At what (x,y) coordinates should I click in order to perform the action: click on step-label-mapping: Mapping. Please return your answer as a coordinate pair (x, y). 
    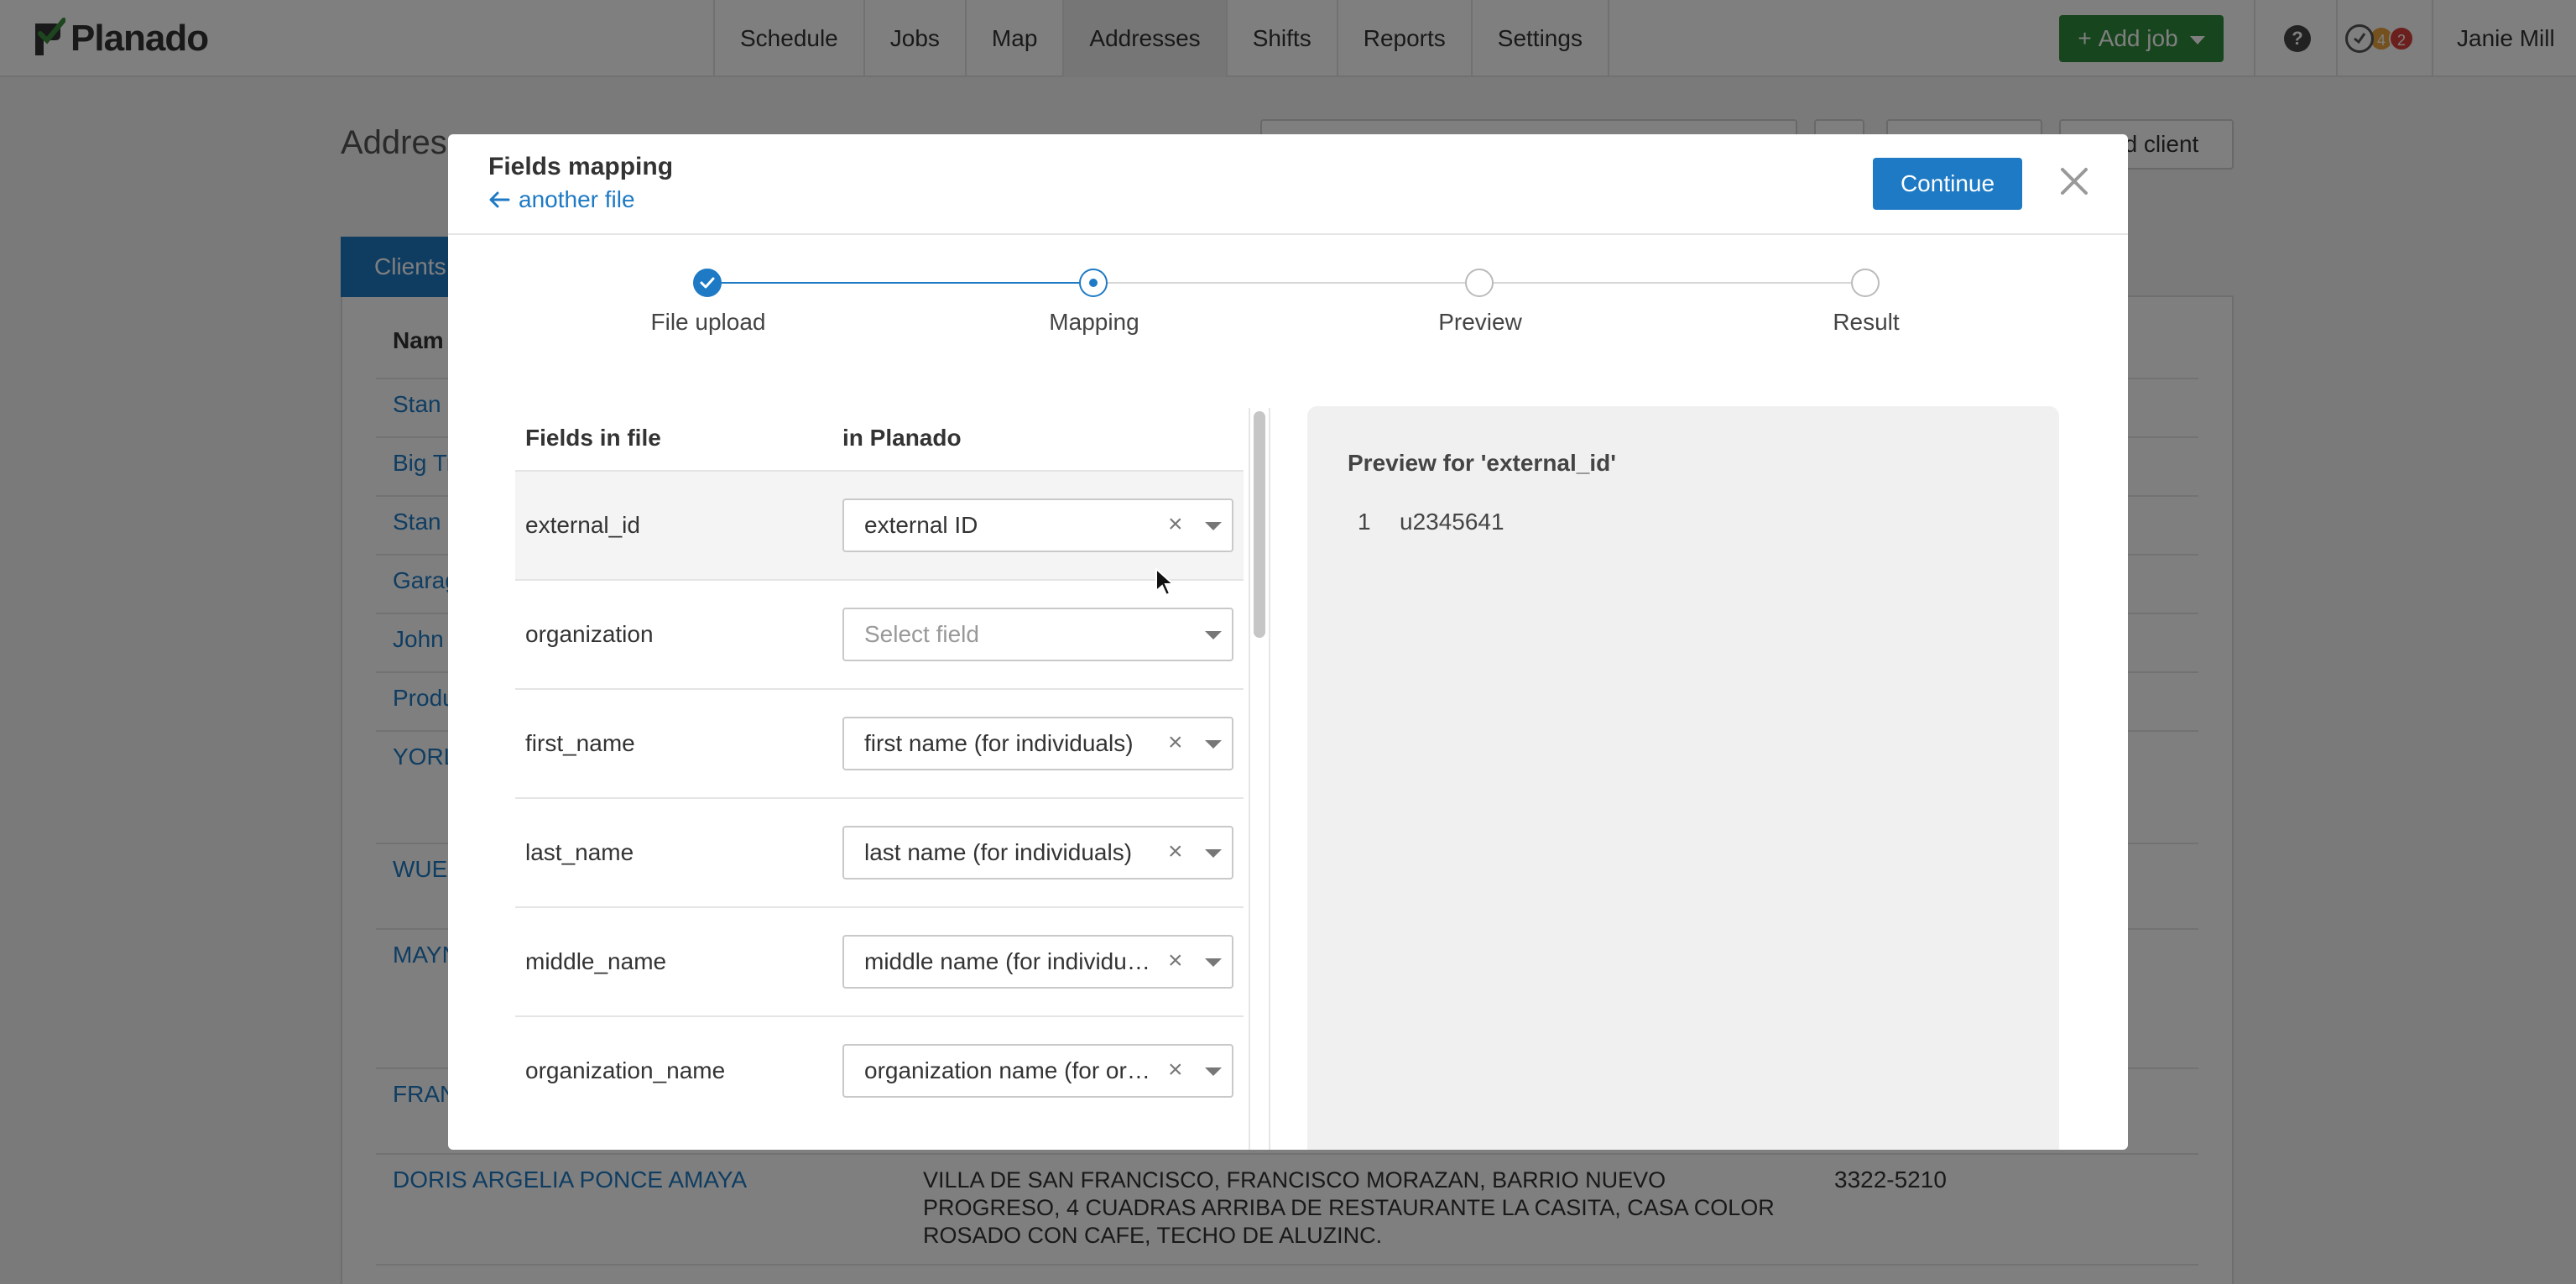
    Looking at the image, I should click on (1094, 322).